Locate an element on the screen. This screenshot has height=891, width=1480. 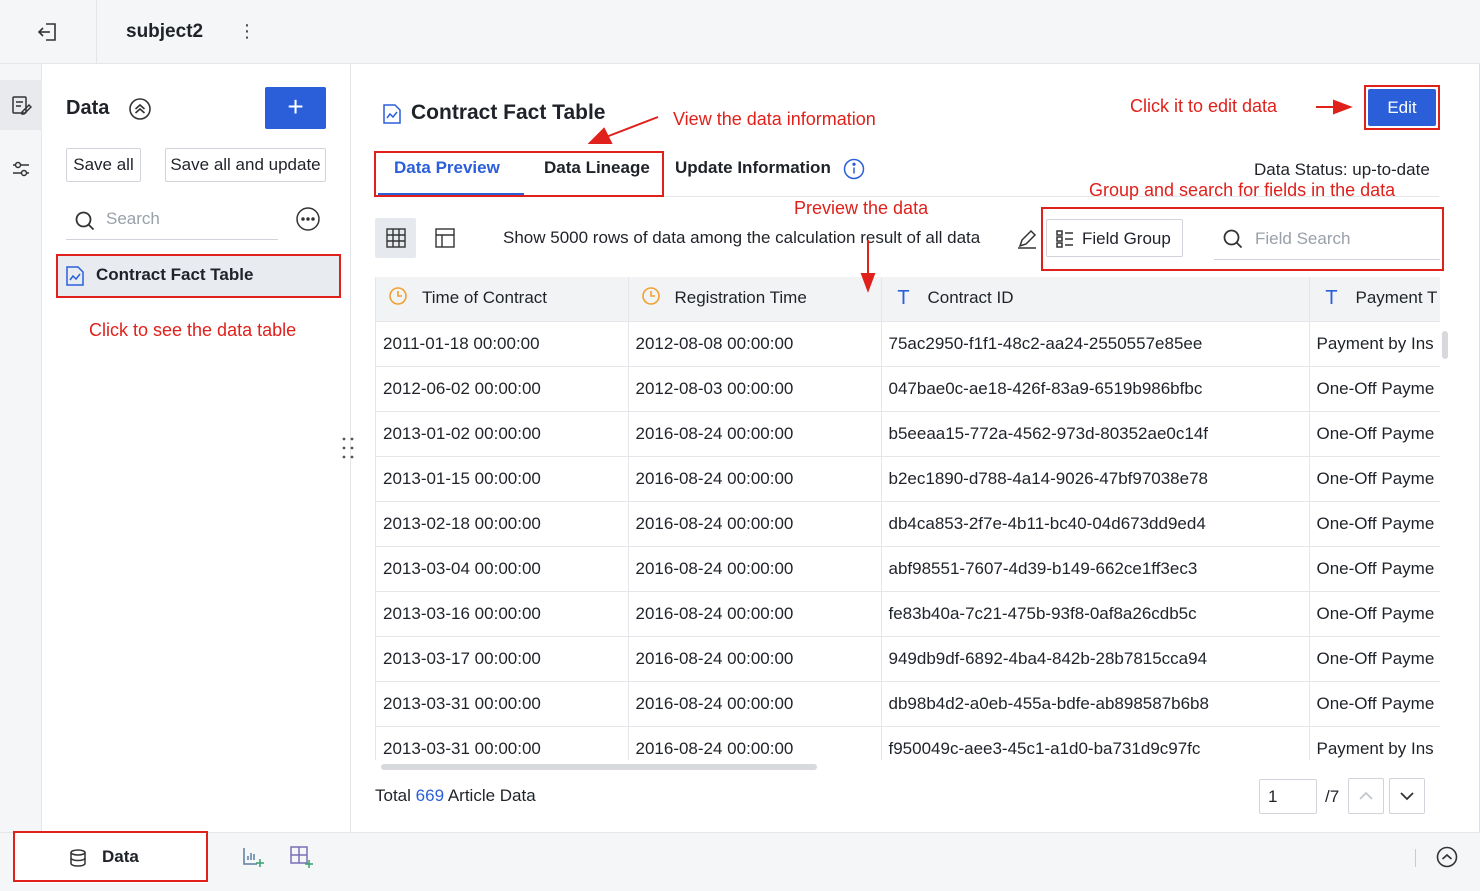
annotation-arrows is located at coordinates (970, 196).